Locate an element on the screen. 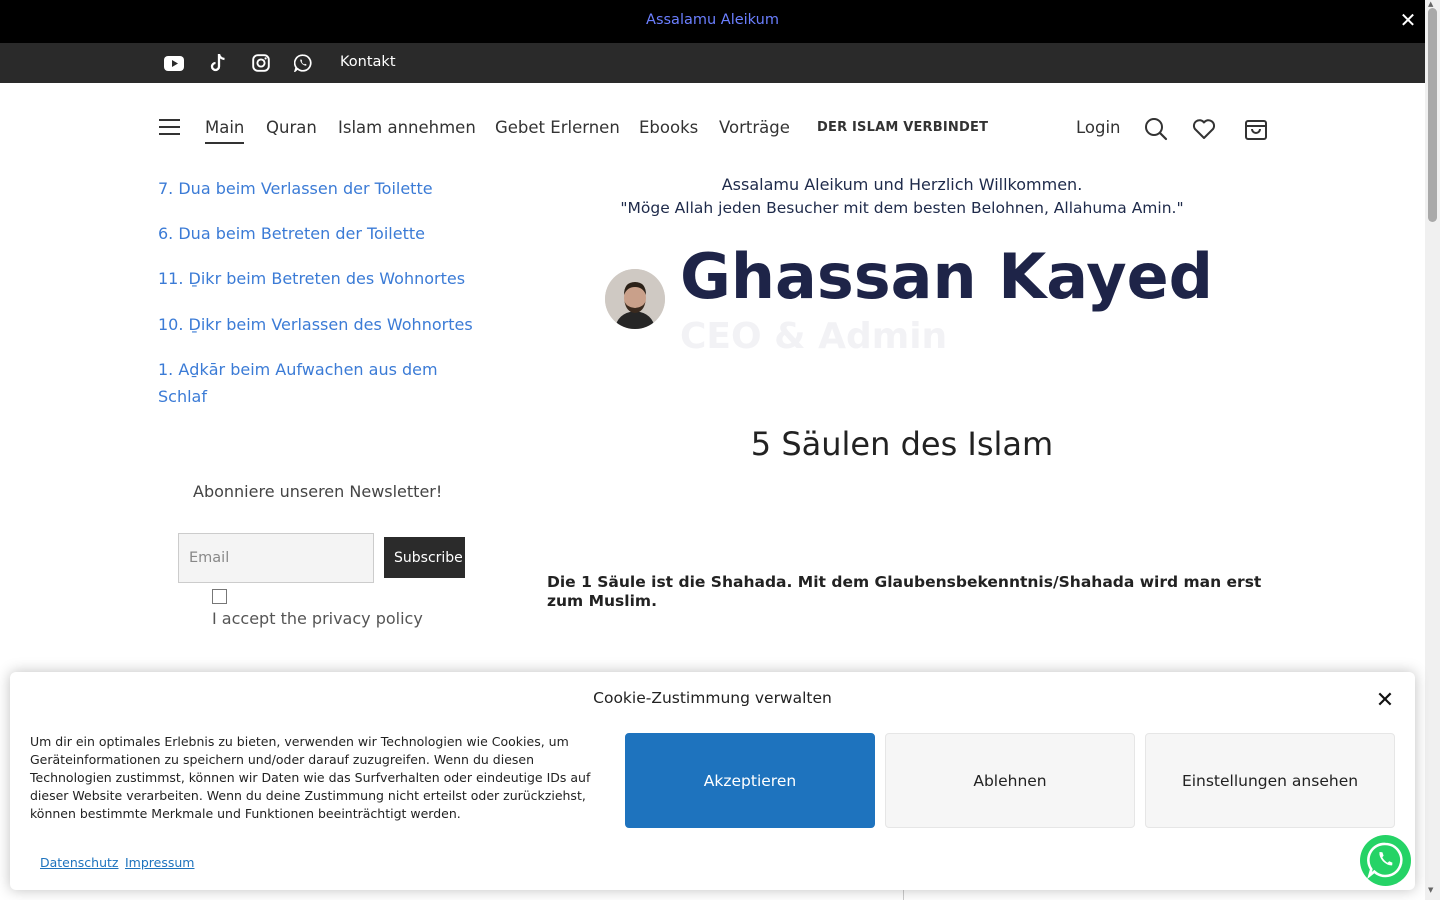 The image size is (1440, 900). deny-cookies-button: Ablehnen is located at coordinates (1010, 780).